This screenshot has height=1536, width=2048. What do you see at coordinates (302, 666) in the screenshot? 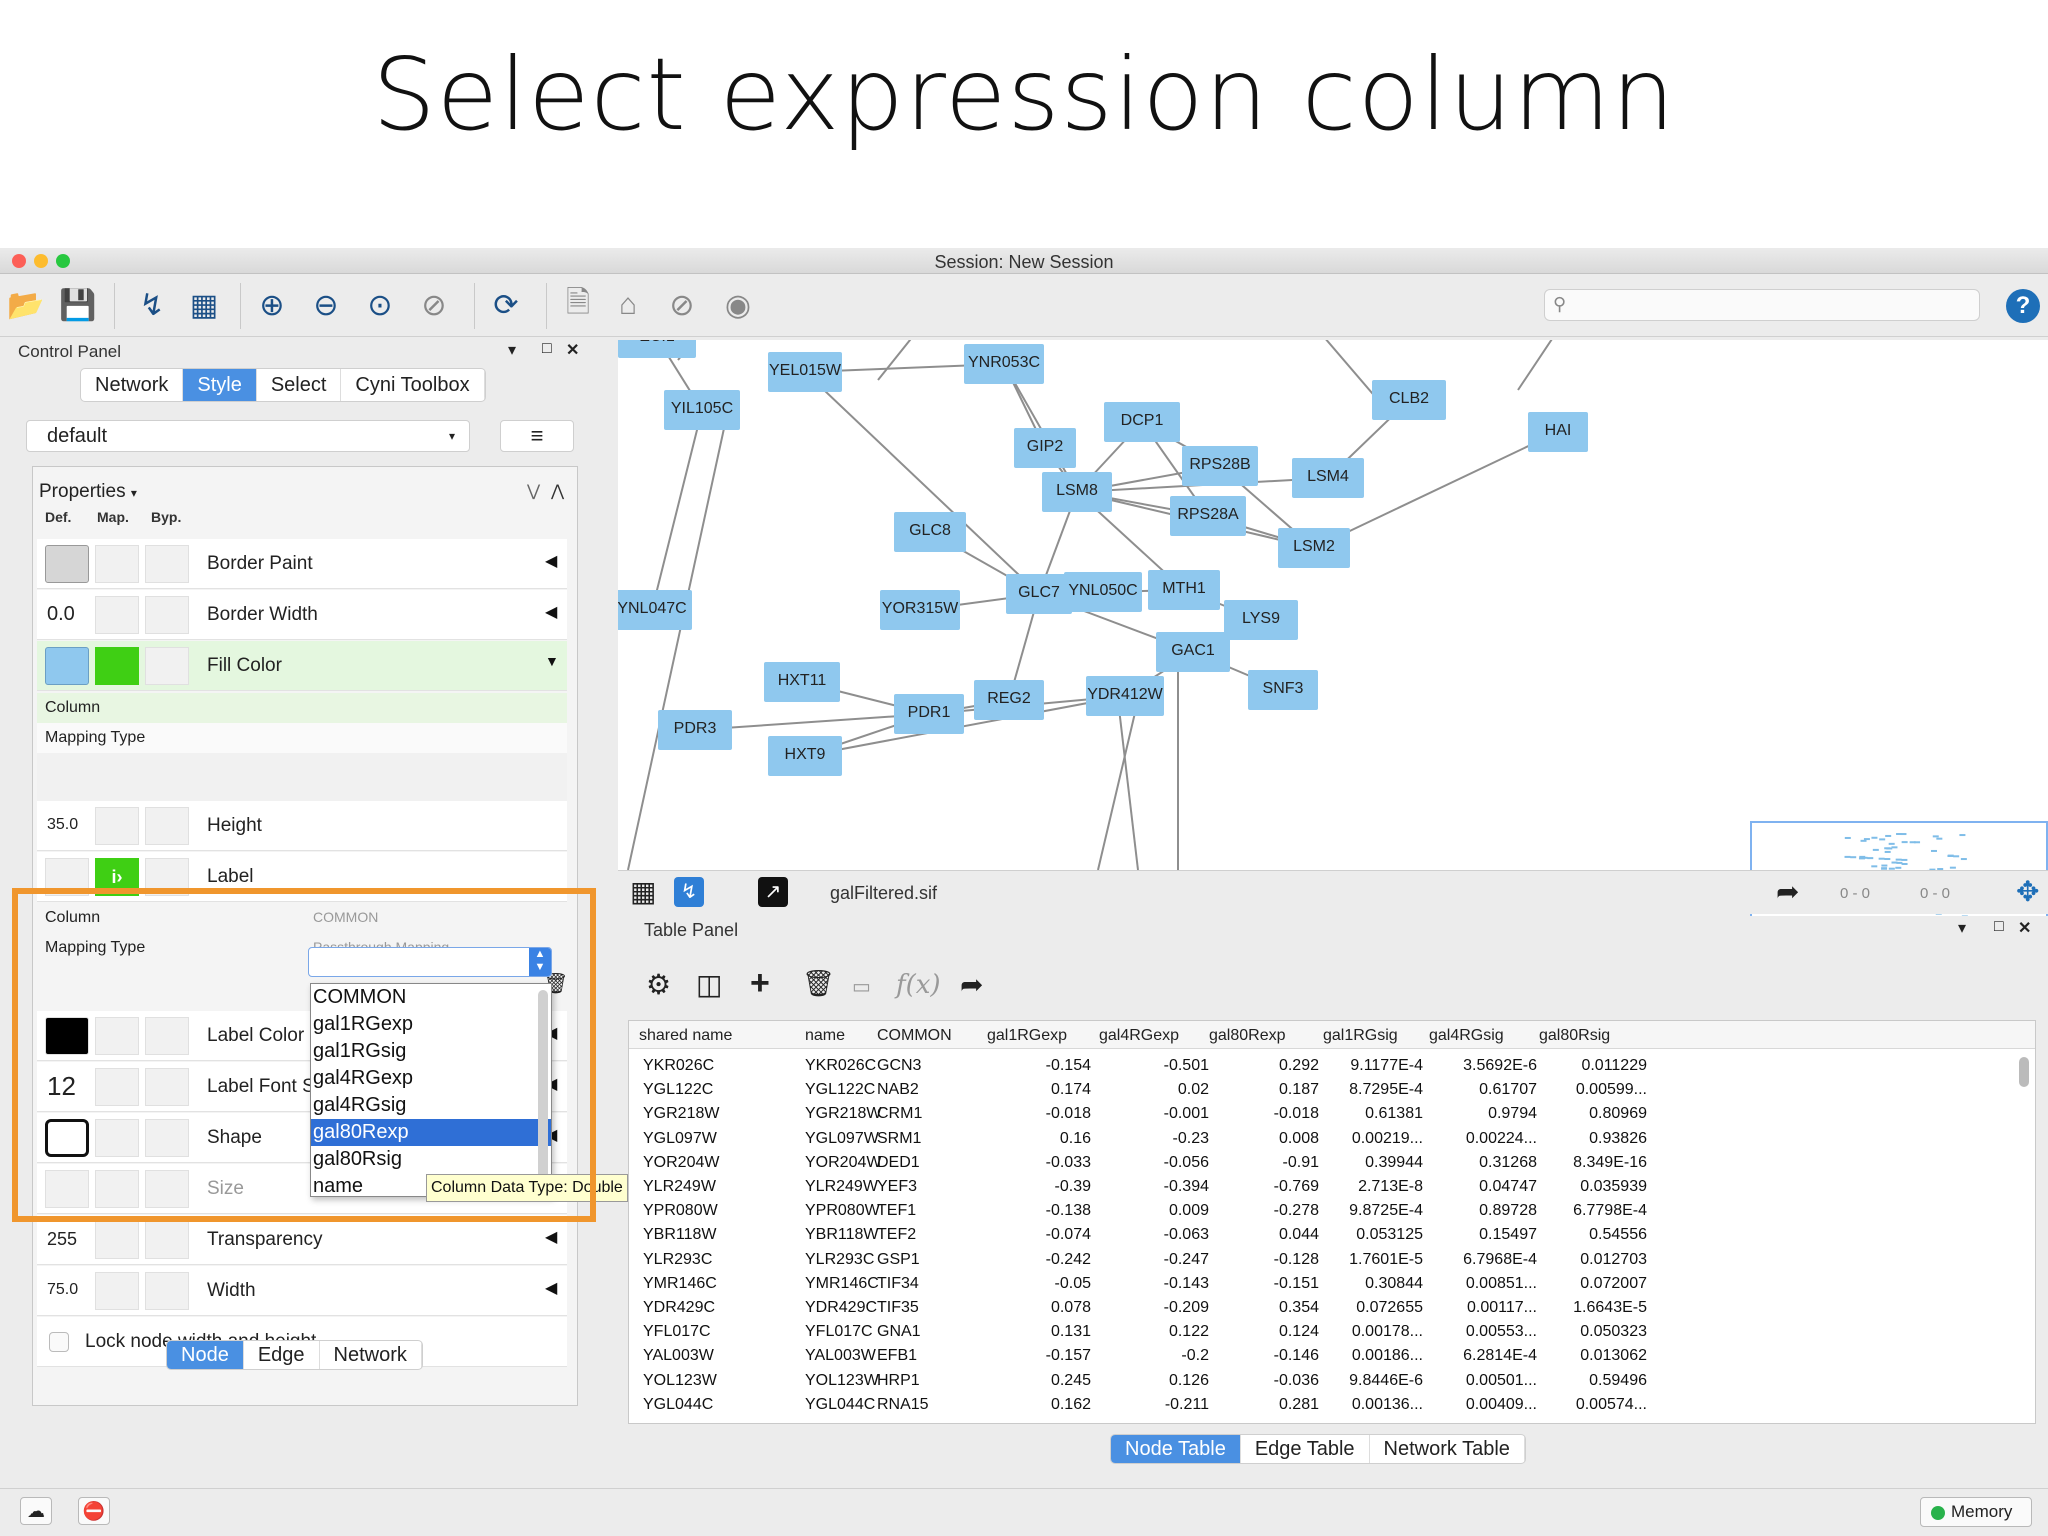
I see `property-row-fill-color: Fill Color ▼` at bounding box center [302, 666].